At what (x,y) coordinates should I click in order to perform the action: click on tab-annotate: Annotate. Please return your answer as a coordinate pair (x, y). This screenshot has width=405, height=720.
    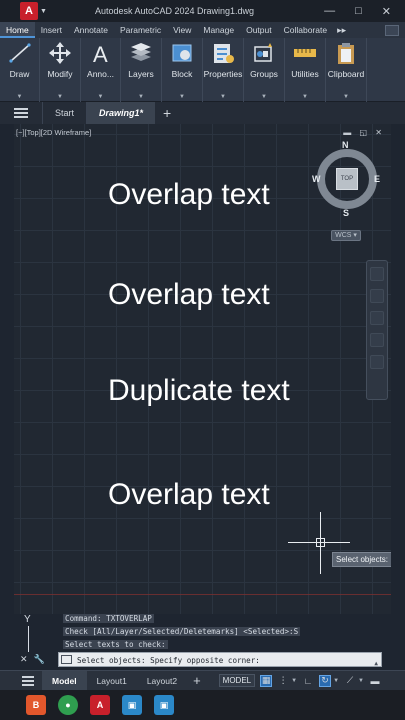
    Looking at the image, I should click on (91, 30).